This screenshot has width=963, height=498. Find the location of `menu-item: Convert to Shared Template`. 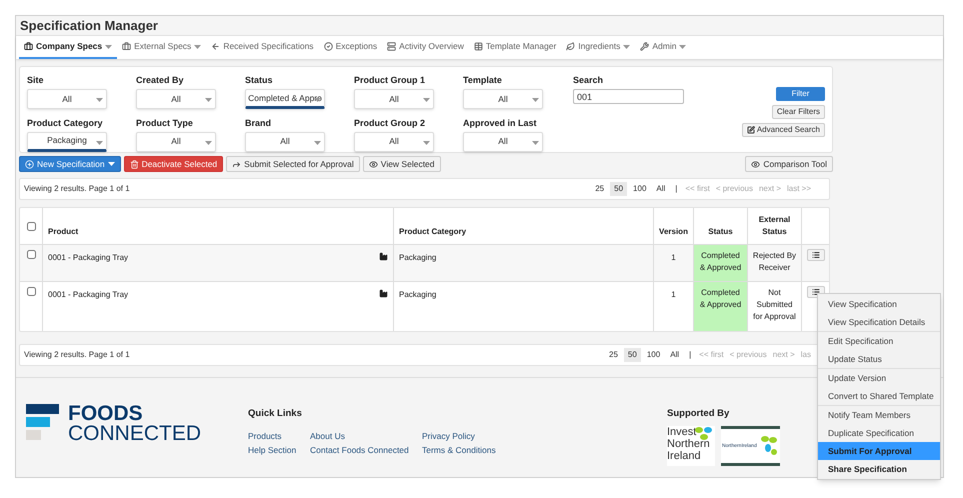

menu-item: Convert to Shared Template is located at coordinates (879, 396).